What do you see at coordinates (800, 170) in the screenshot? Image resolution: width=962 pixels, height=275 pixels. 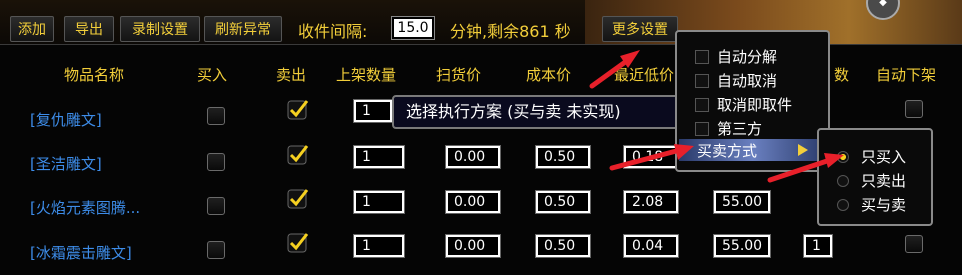 I see `arrow-to-buy-only-icon` at bounding box center [800, 170].